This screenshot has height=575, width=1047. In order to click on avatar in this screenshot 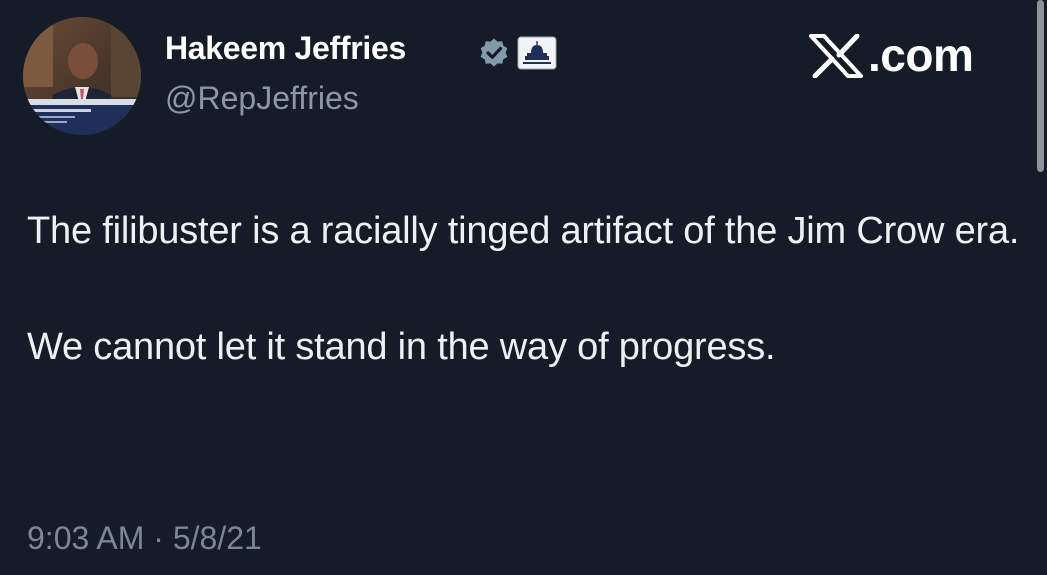, I will do `click(82, 76)`.